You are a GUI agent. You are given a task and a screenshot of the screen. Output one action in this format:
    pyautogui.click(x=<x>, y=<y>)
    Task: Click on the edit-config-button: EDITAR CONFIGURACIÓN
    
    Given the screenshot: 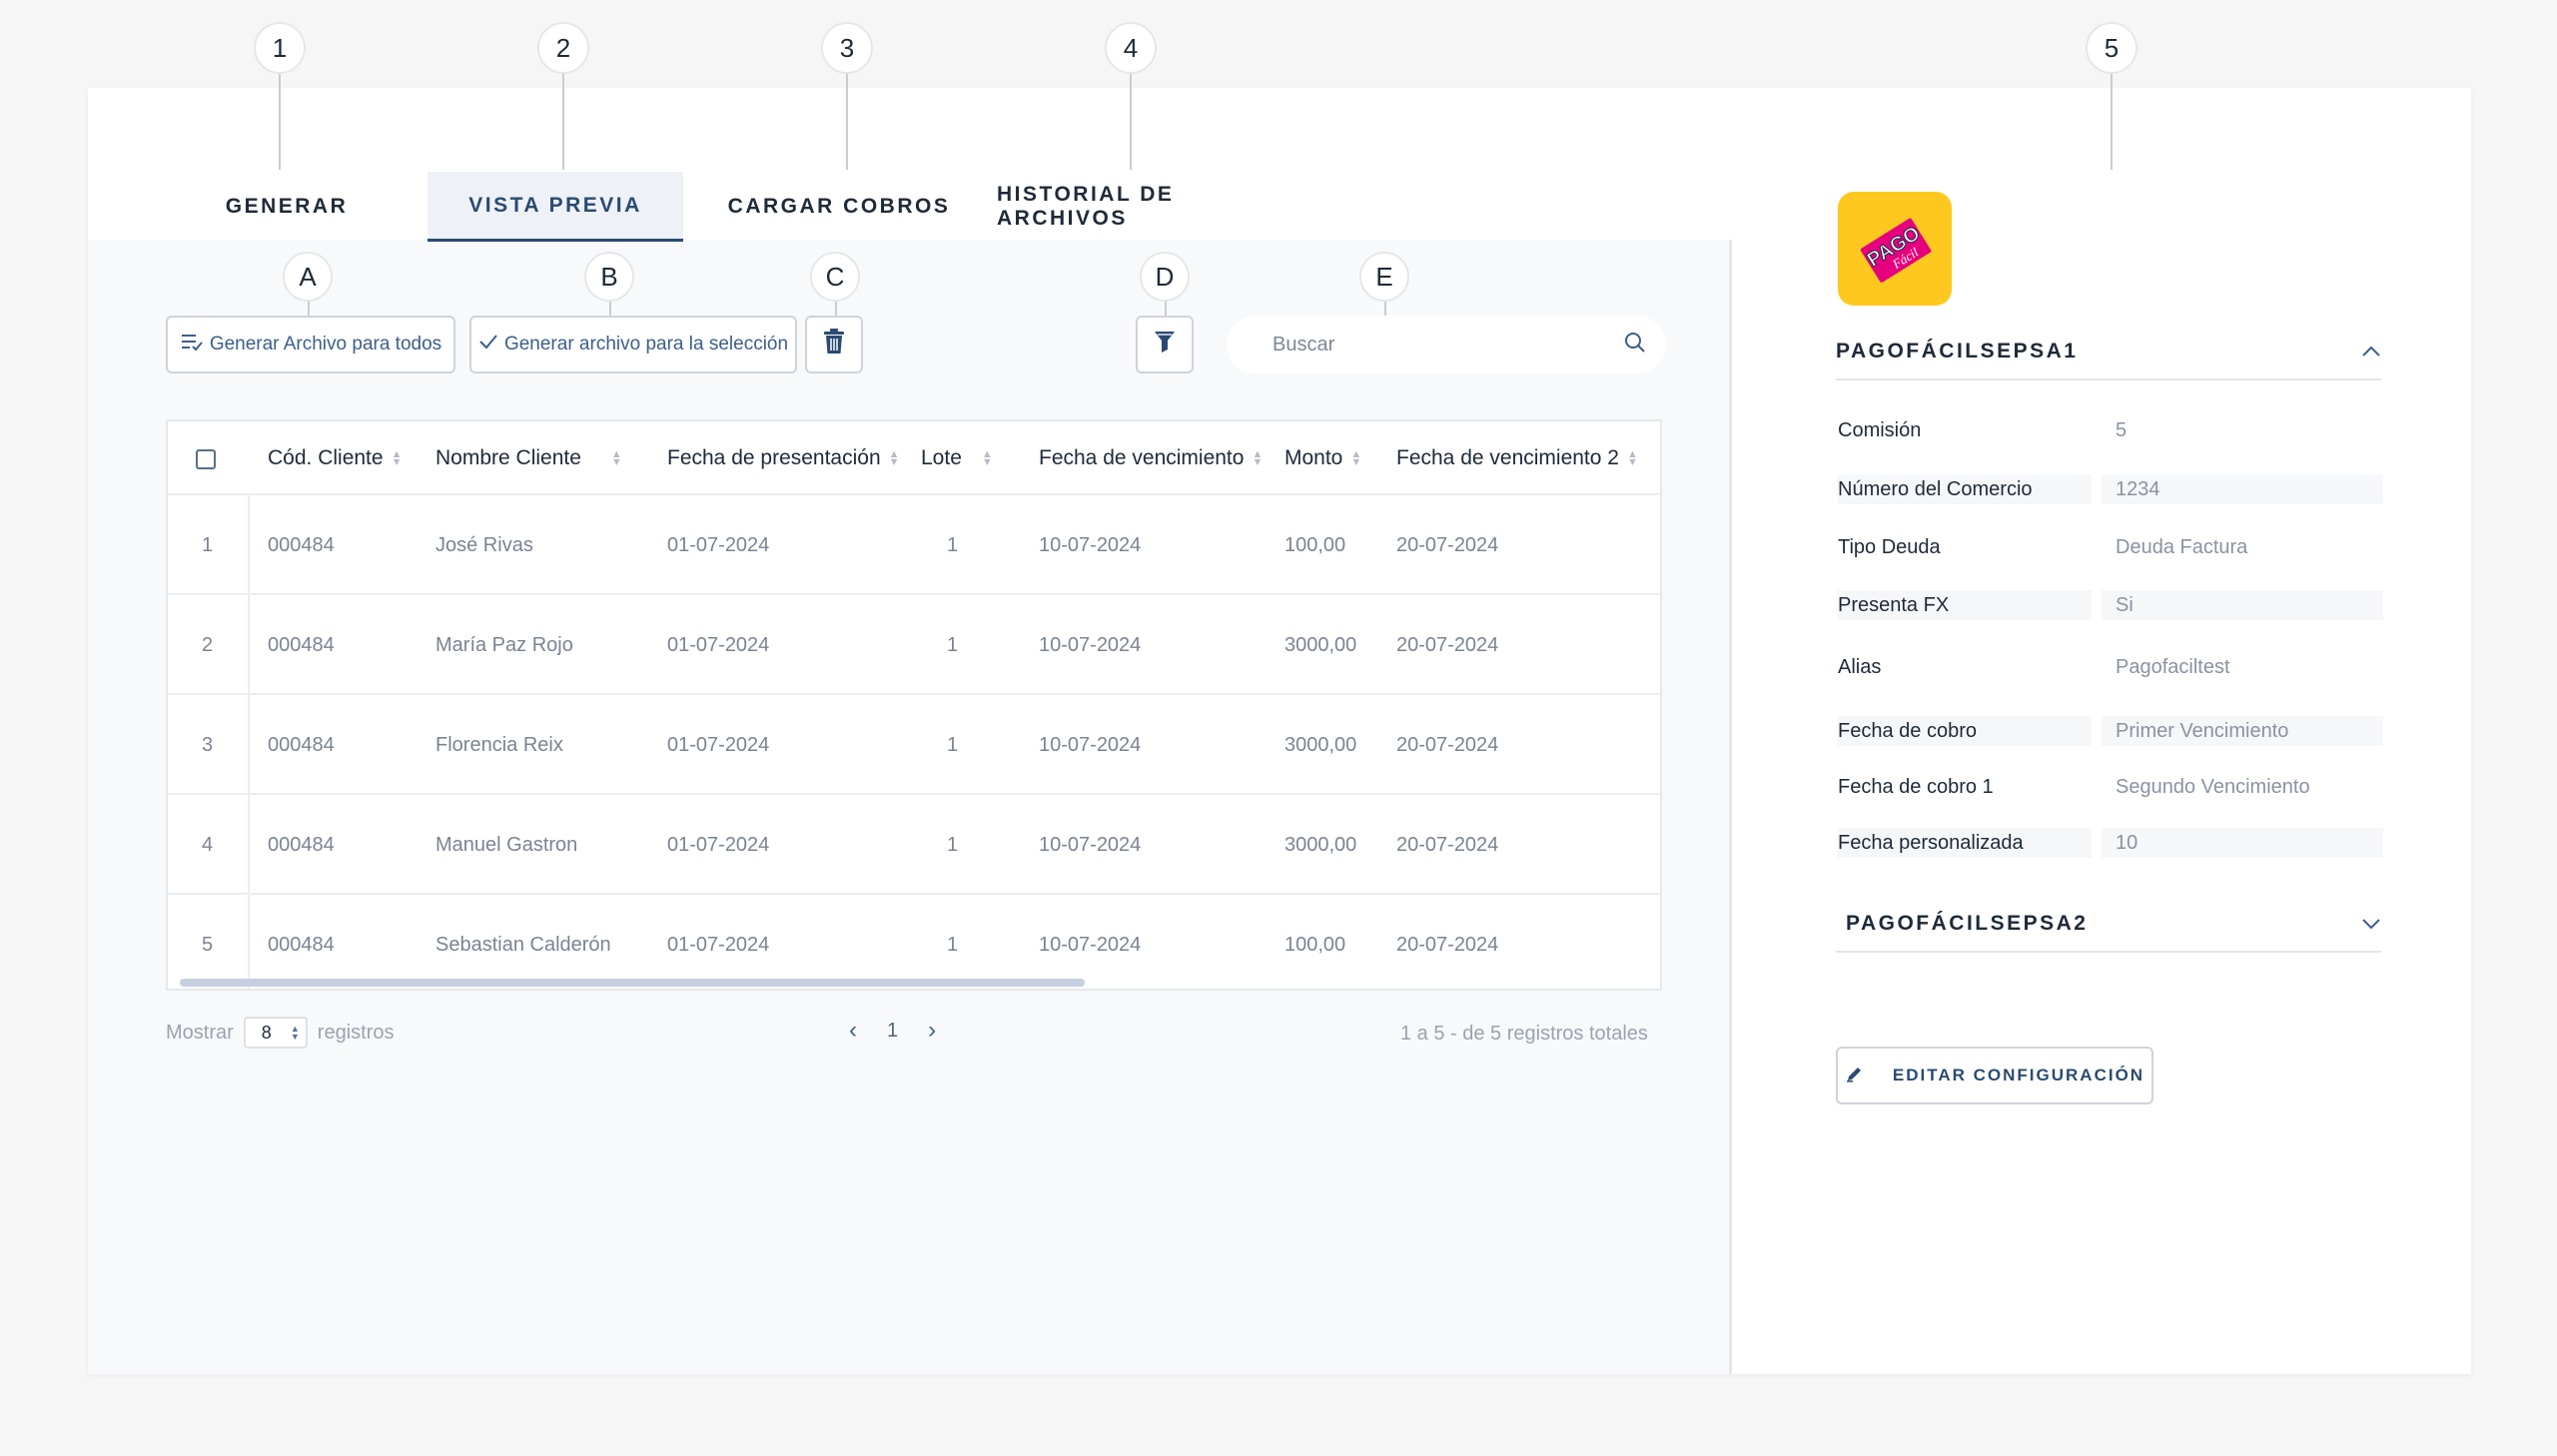 What is the action you would take?
    pyautogui.click(x=1994, y=1076)
    